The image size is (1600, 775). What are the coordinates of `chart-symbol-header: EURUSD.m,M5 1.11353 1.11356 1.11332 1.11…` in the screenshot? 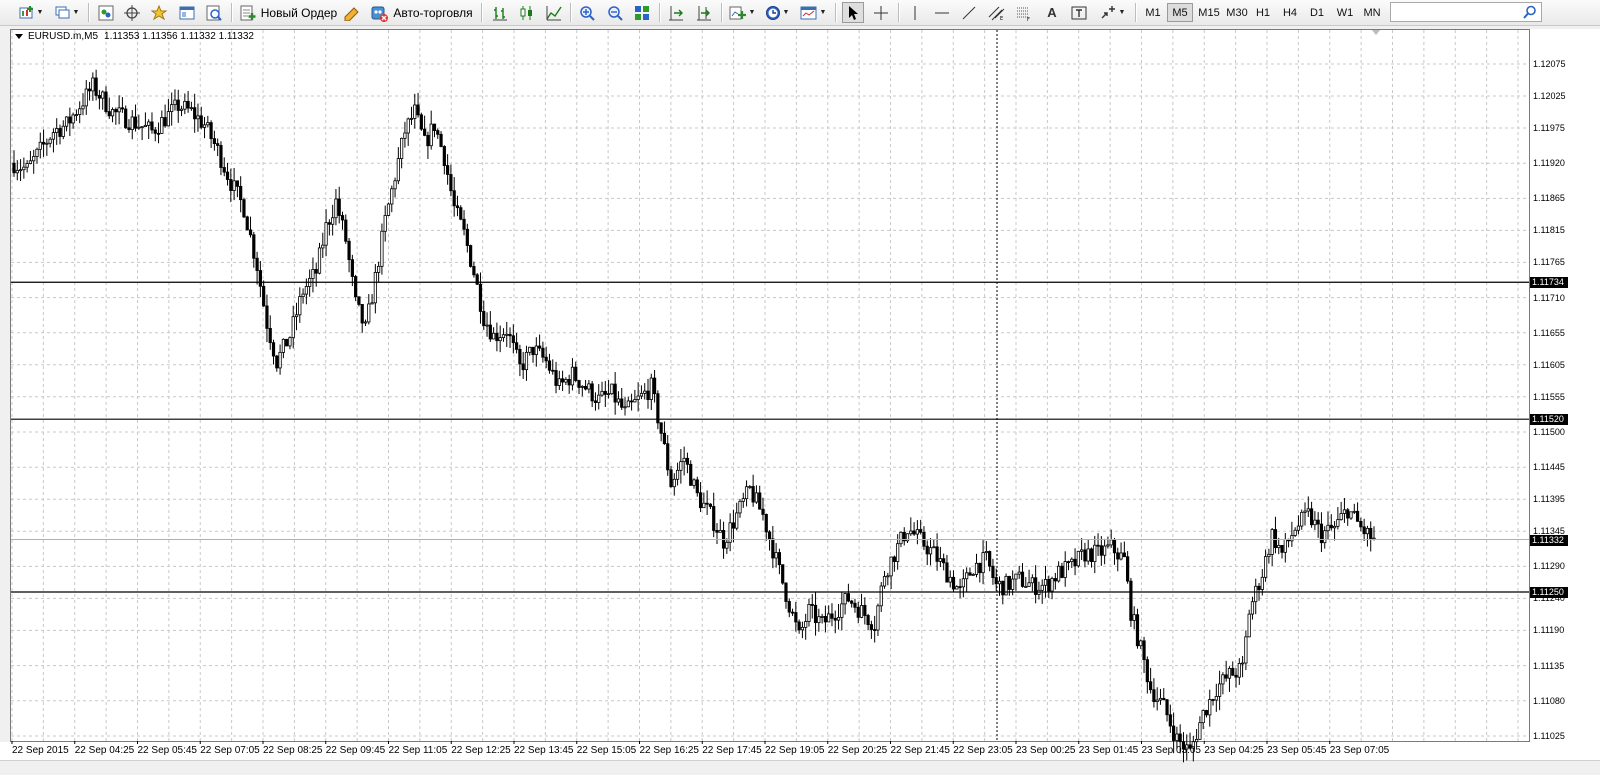 It's located at (134, 36).